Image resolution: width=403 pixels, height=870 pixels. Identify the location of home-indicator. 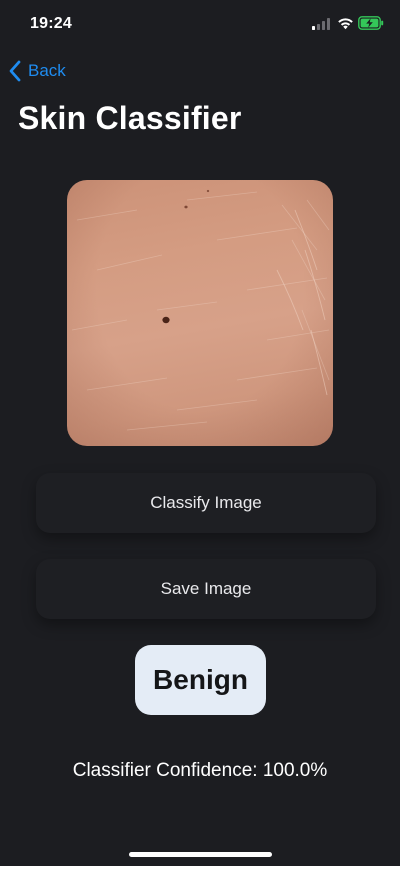
(200, 854).